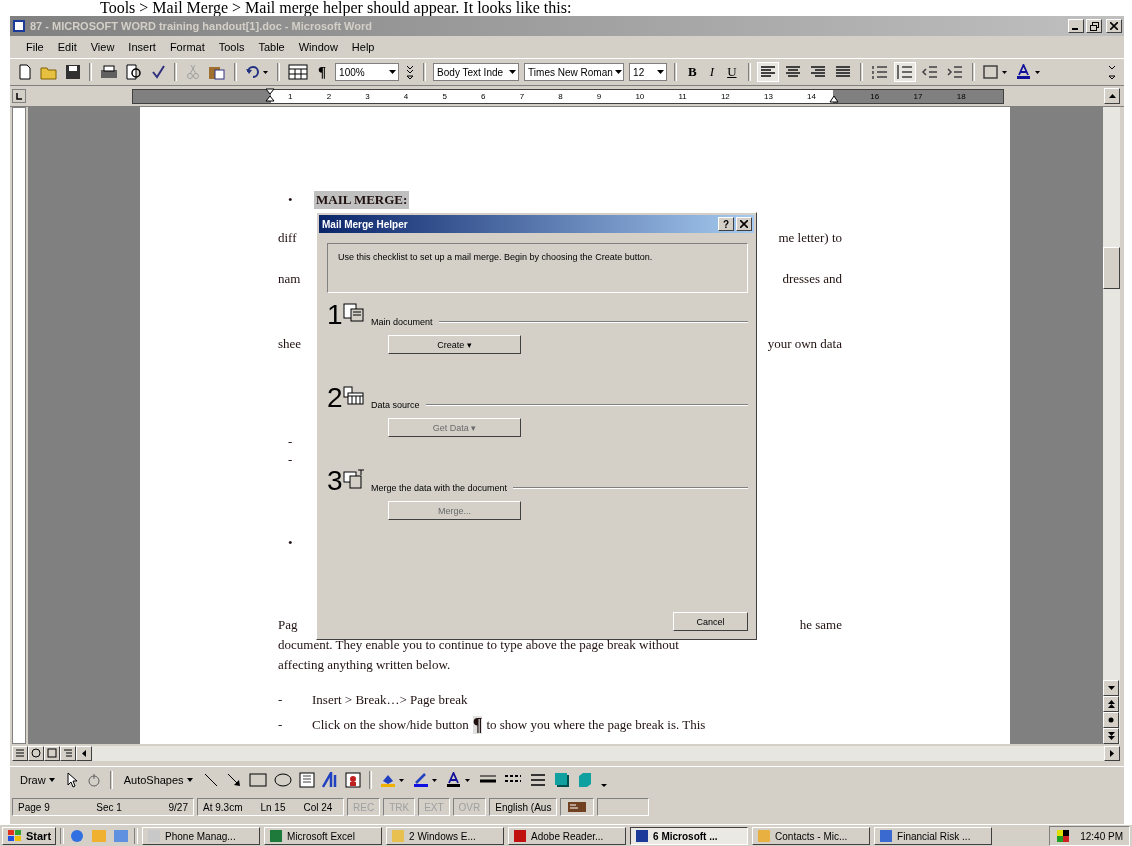  Describe the element at coordinates (257, 72) in the screenshot. I see `undo-icon` at that location.